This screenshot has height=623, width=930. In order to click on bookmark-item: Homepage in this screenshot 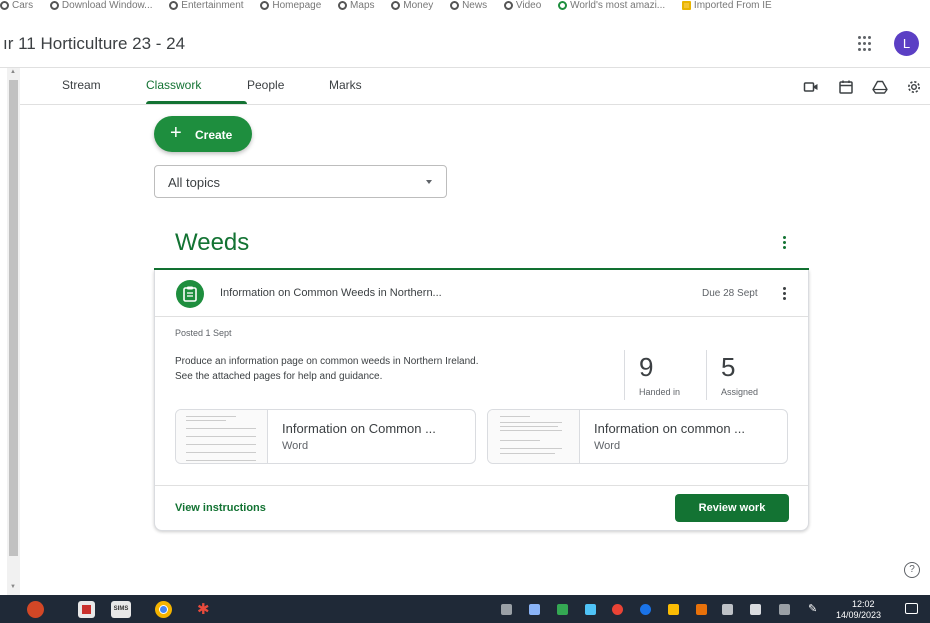, I will do `click(290, 5)`.